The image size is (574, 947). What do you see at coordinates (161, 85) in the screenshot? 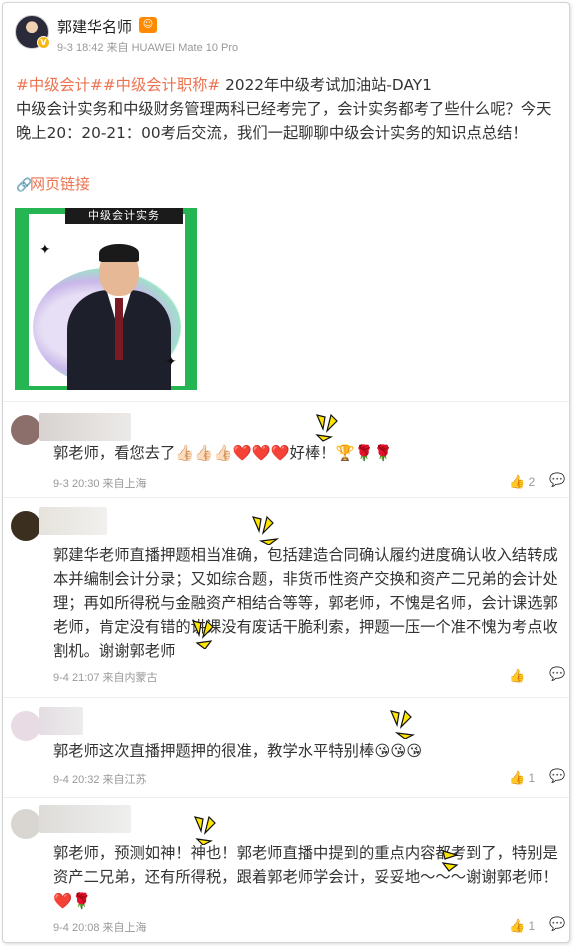
I see `hashtag-link: #中级会计职称#` at bounding box center [161, 85].